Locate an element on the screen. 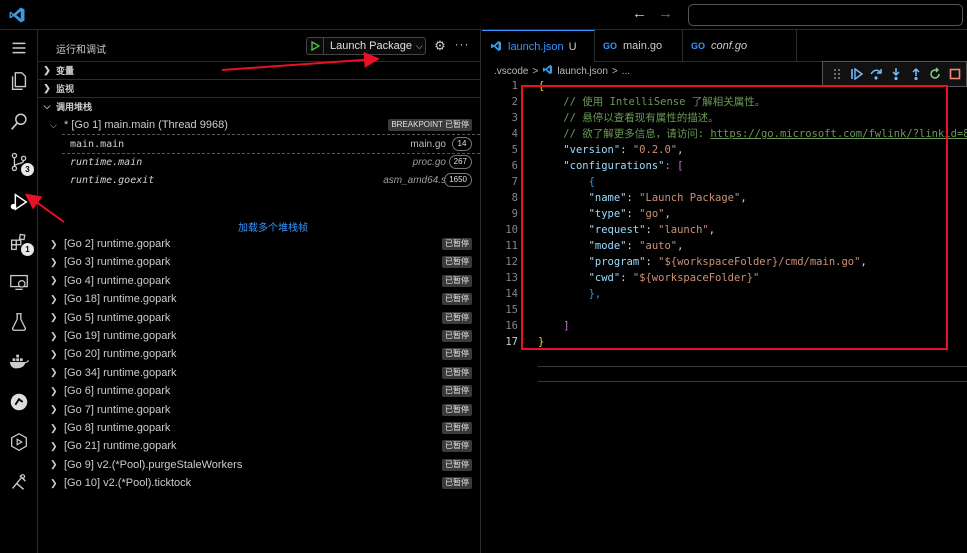 This screenshot has height=553, width=967. thread-label: [Go 2] runtime.gopark is located at coordinates (117, 244).